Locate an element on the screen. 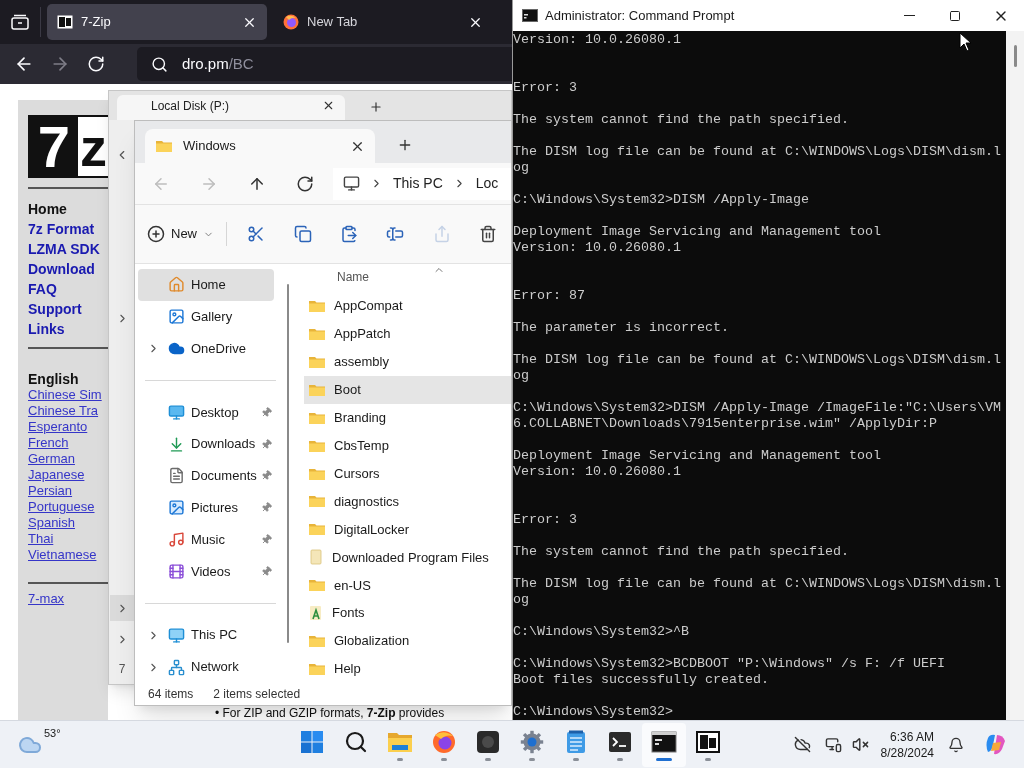 The width and height of the screenshot is (1024, 768). browser-tab: New Tab is located at coordinates (383, 22).